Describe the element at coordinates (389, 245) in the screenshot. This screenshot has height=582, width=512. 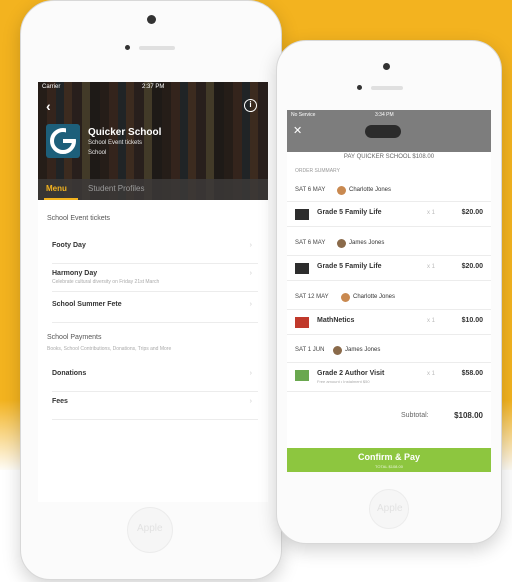
I see `order-group-header: SAT 6 MAY James Jones` at that location.